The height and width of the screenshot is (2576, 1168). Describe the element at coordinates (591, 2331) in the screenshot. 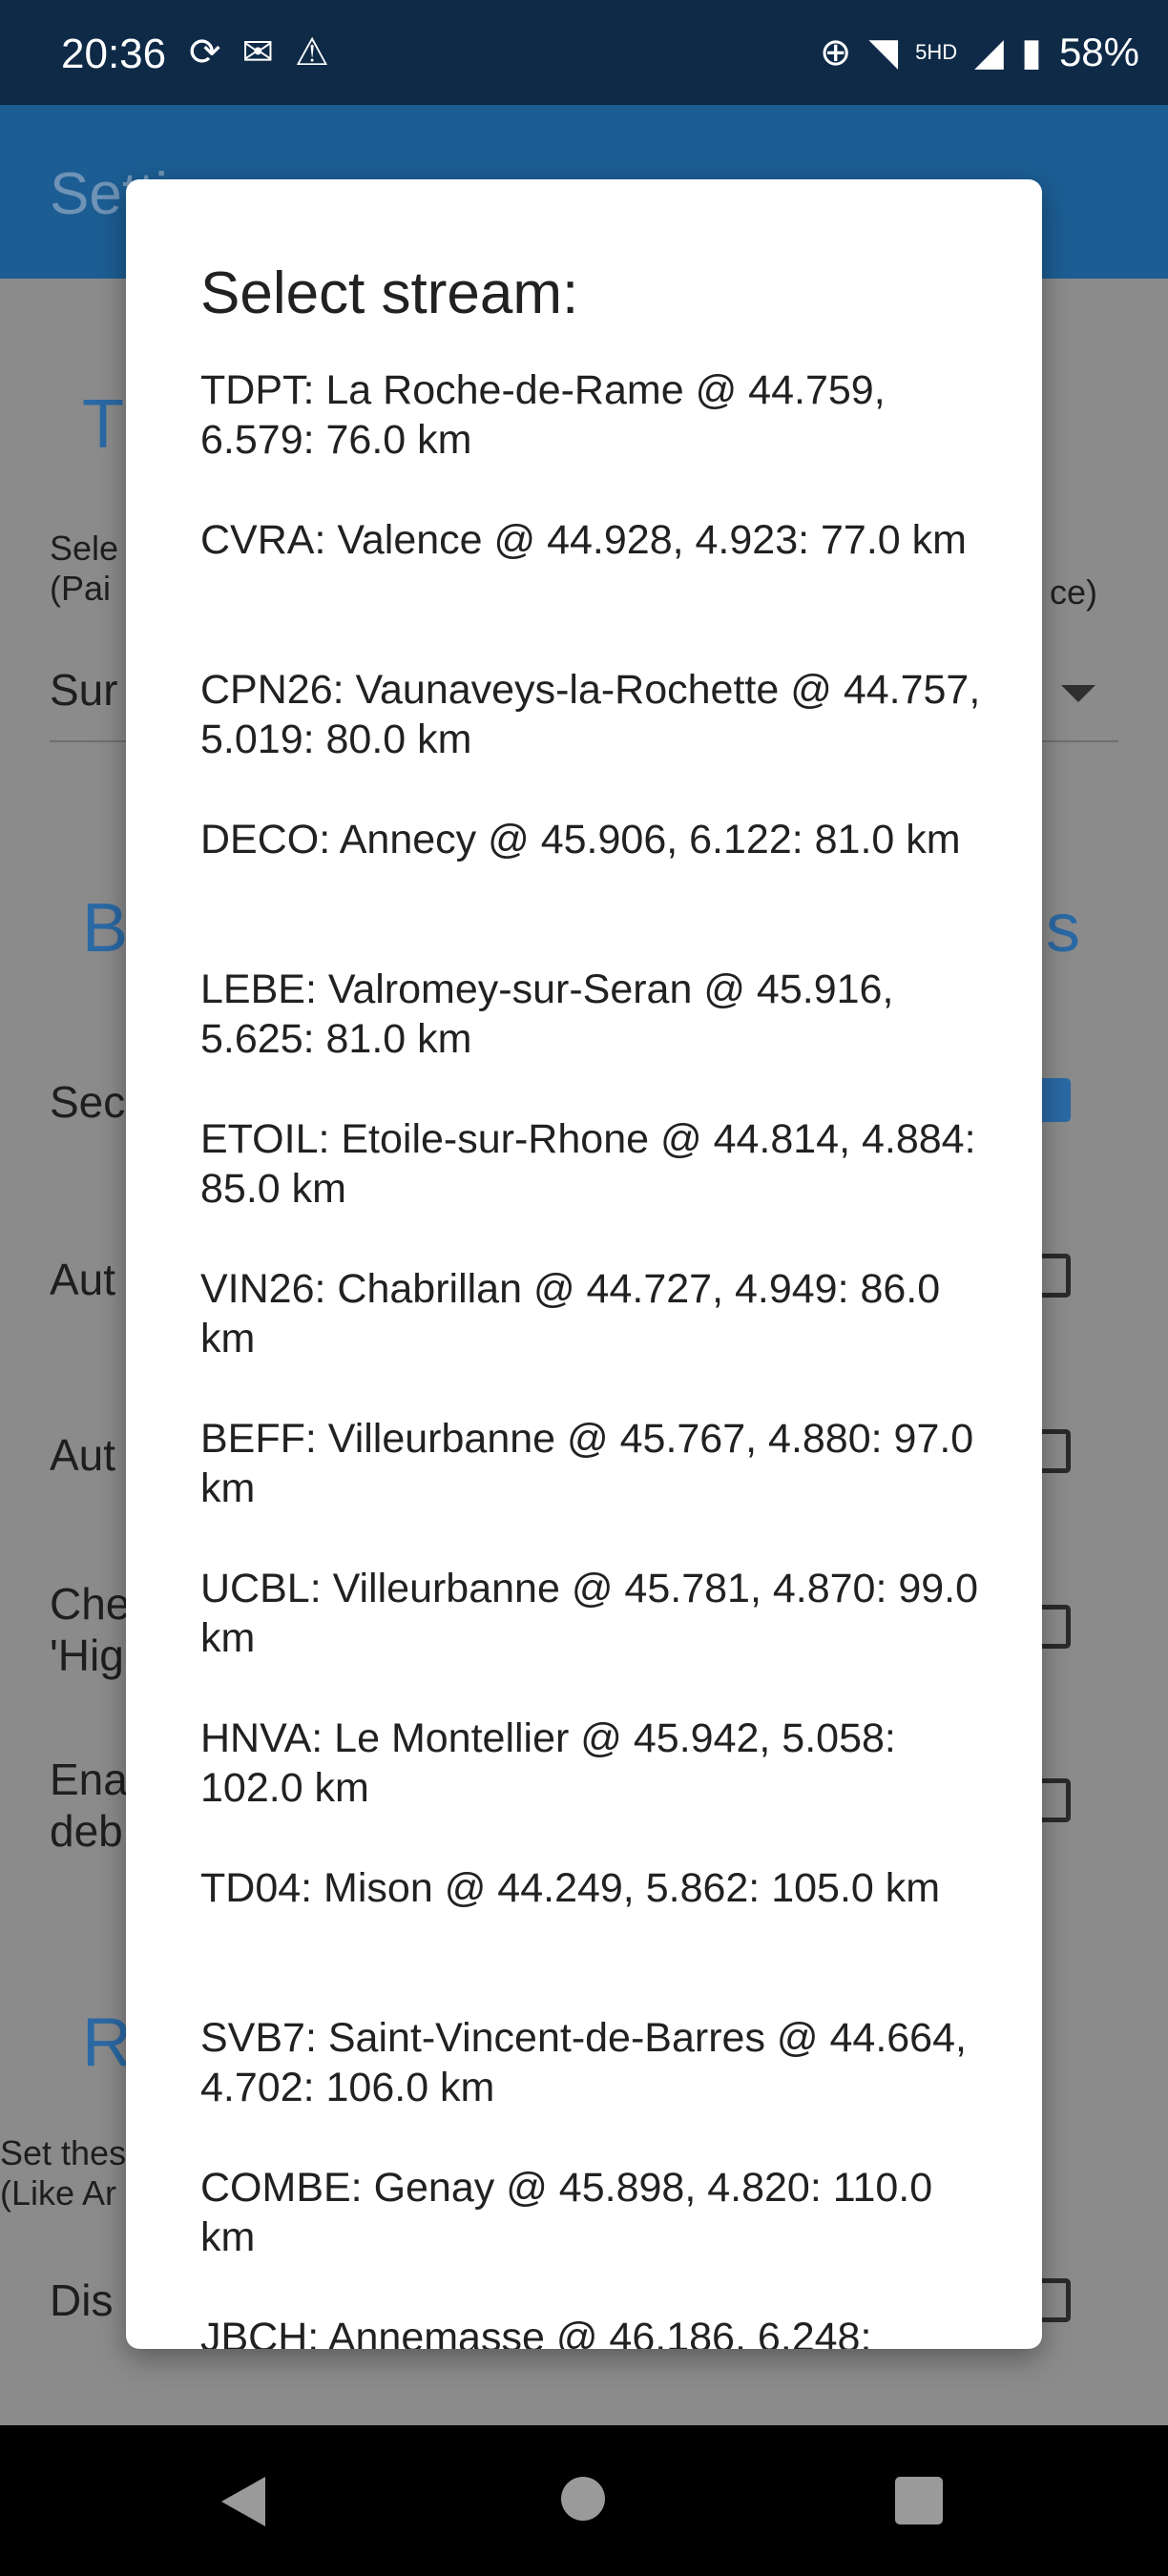

I see `stream-item: JBCH: Annemasse @ 46.186, 6.248:` at that location.